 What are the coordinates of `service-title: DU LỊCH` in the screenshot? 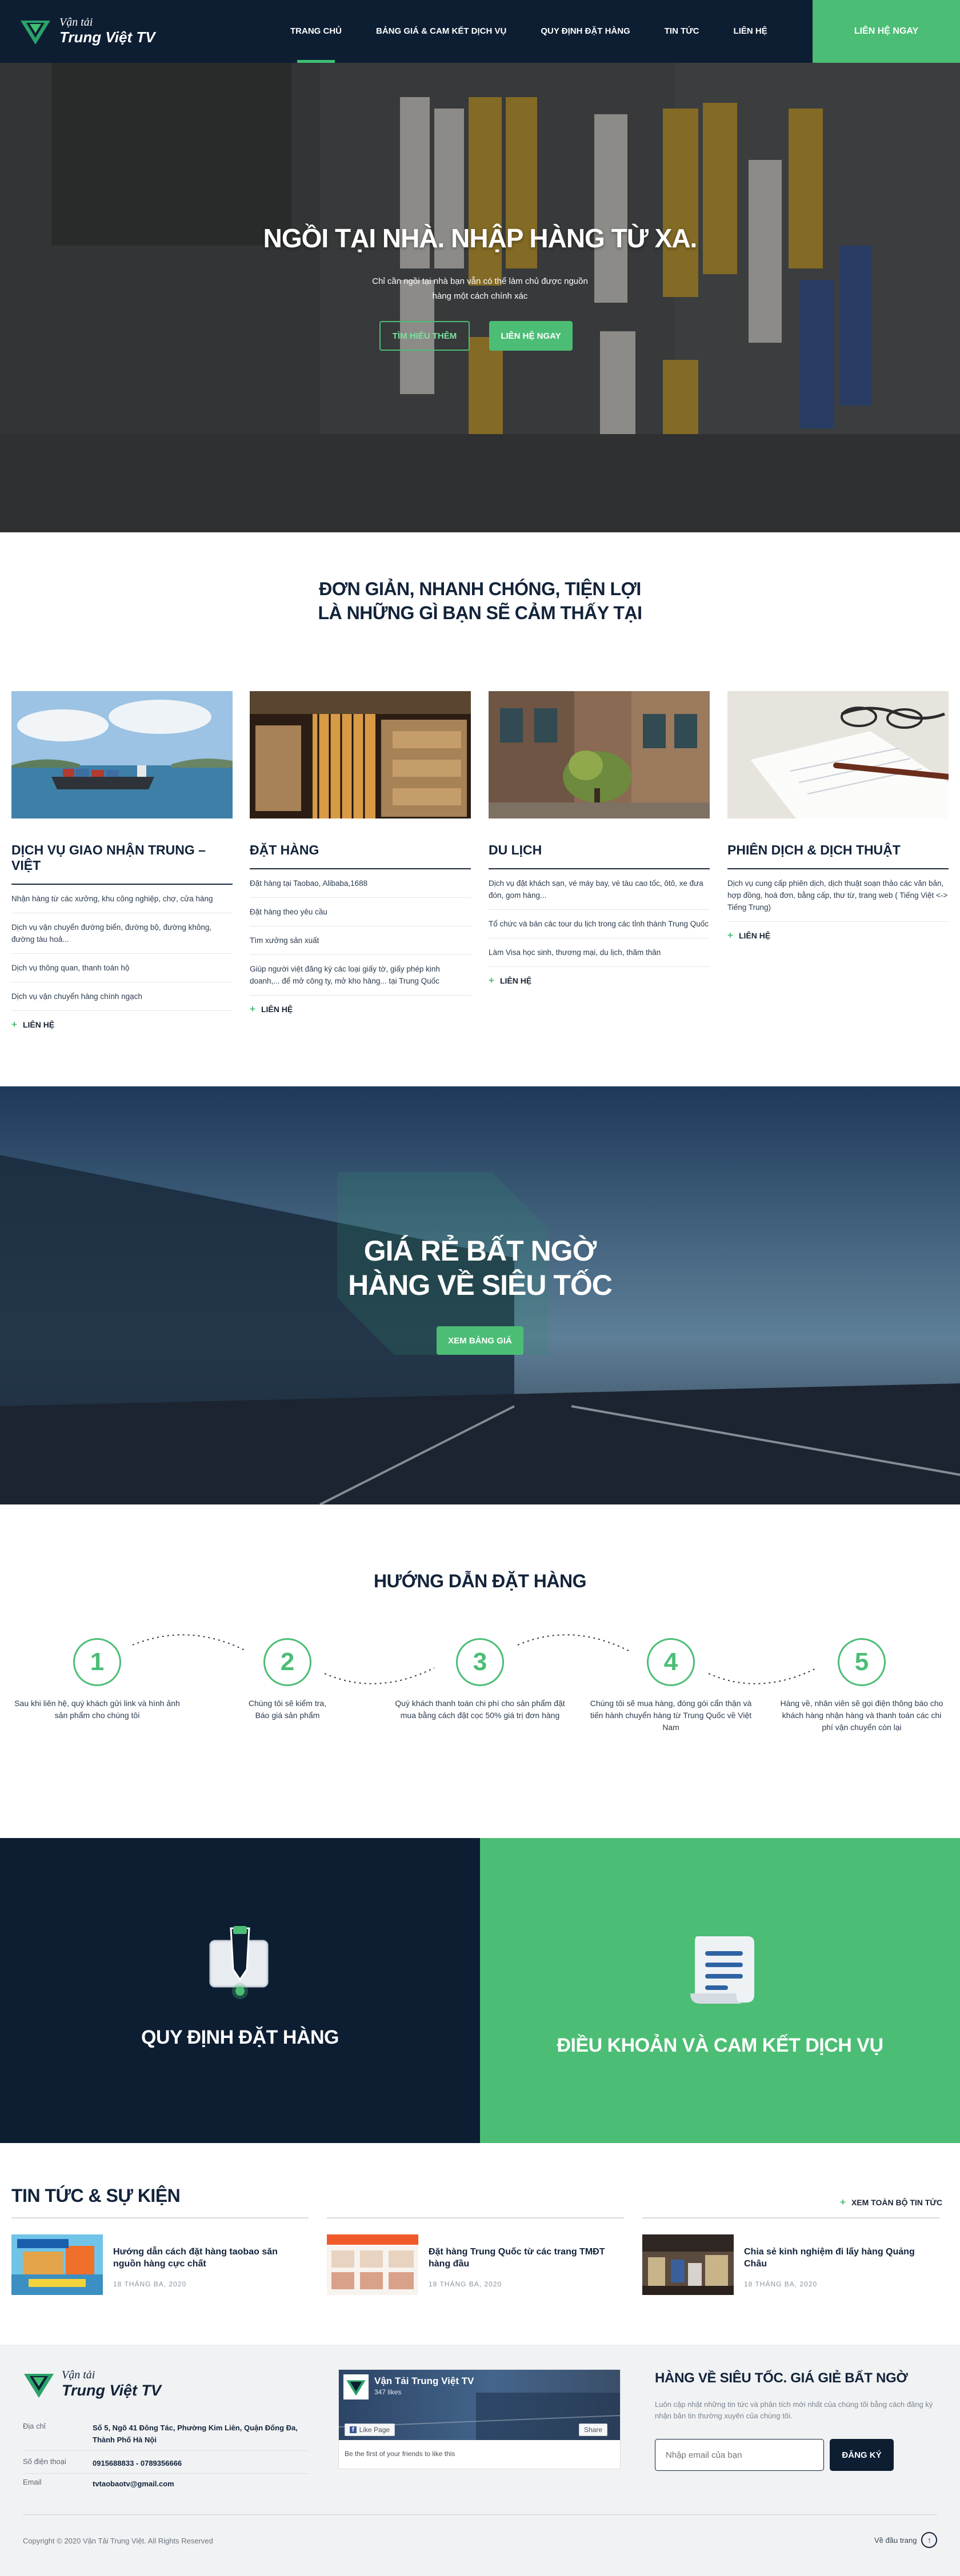 It's located at (599, 855).